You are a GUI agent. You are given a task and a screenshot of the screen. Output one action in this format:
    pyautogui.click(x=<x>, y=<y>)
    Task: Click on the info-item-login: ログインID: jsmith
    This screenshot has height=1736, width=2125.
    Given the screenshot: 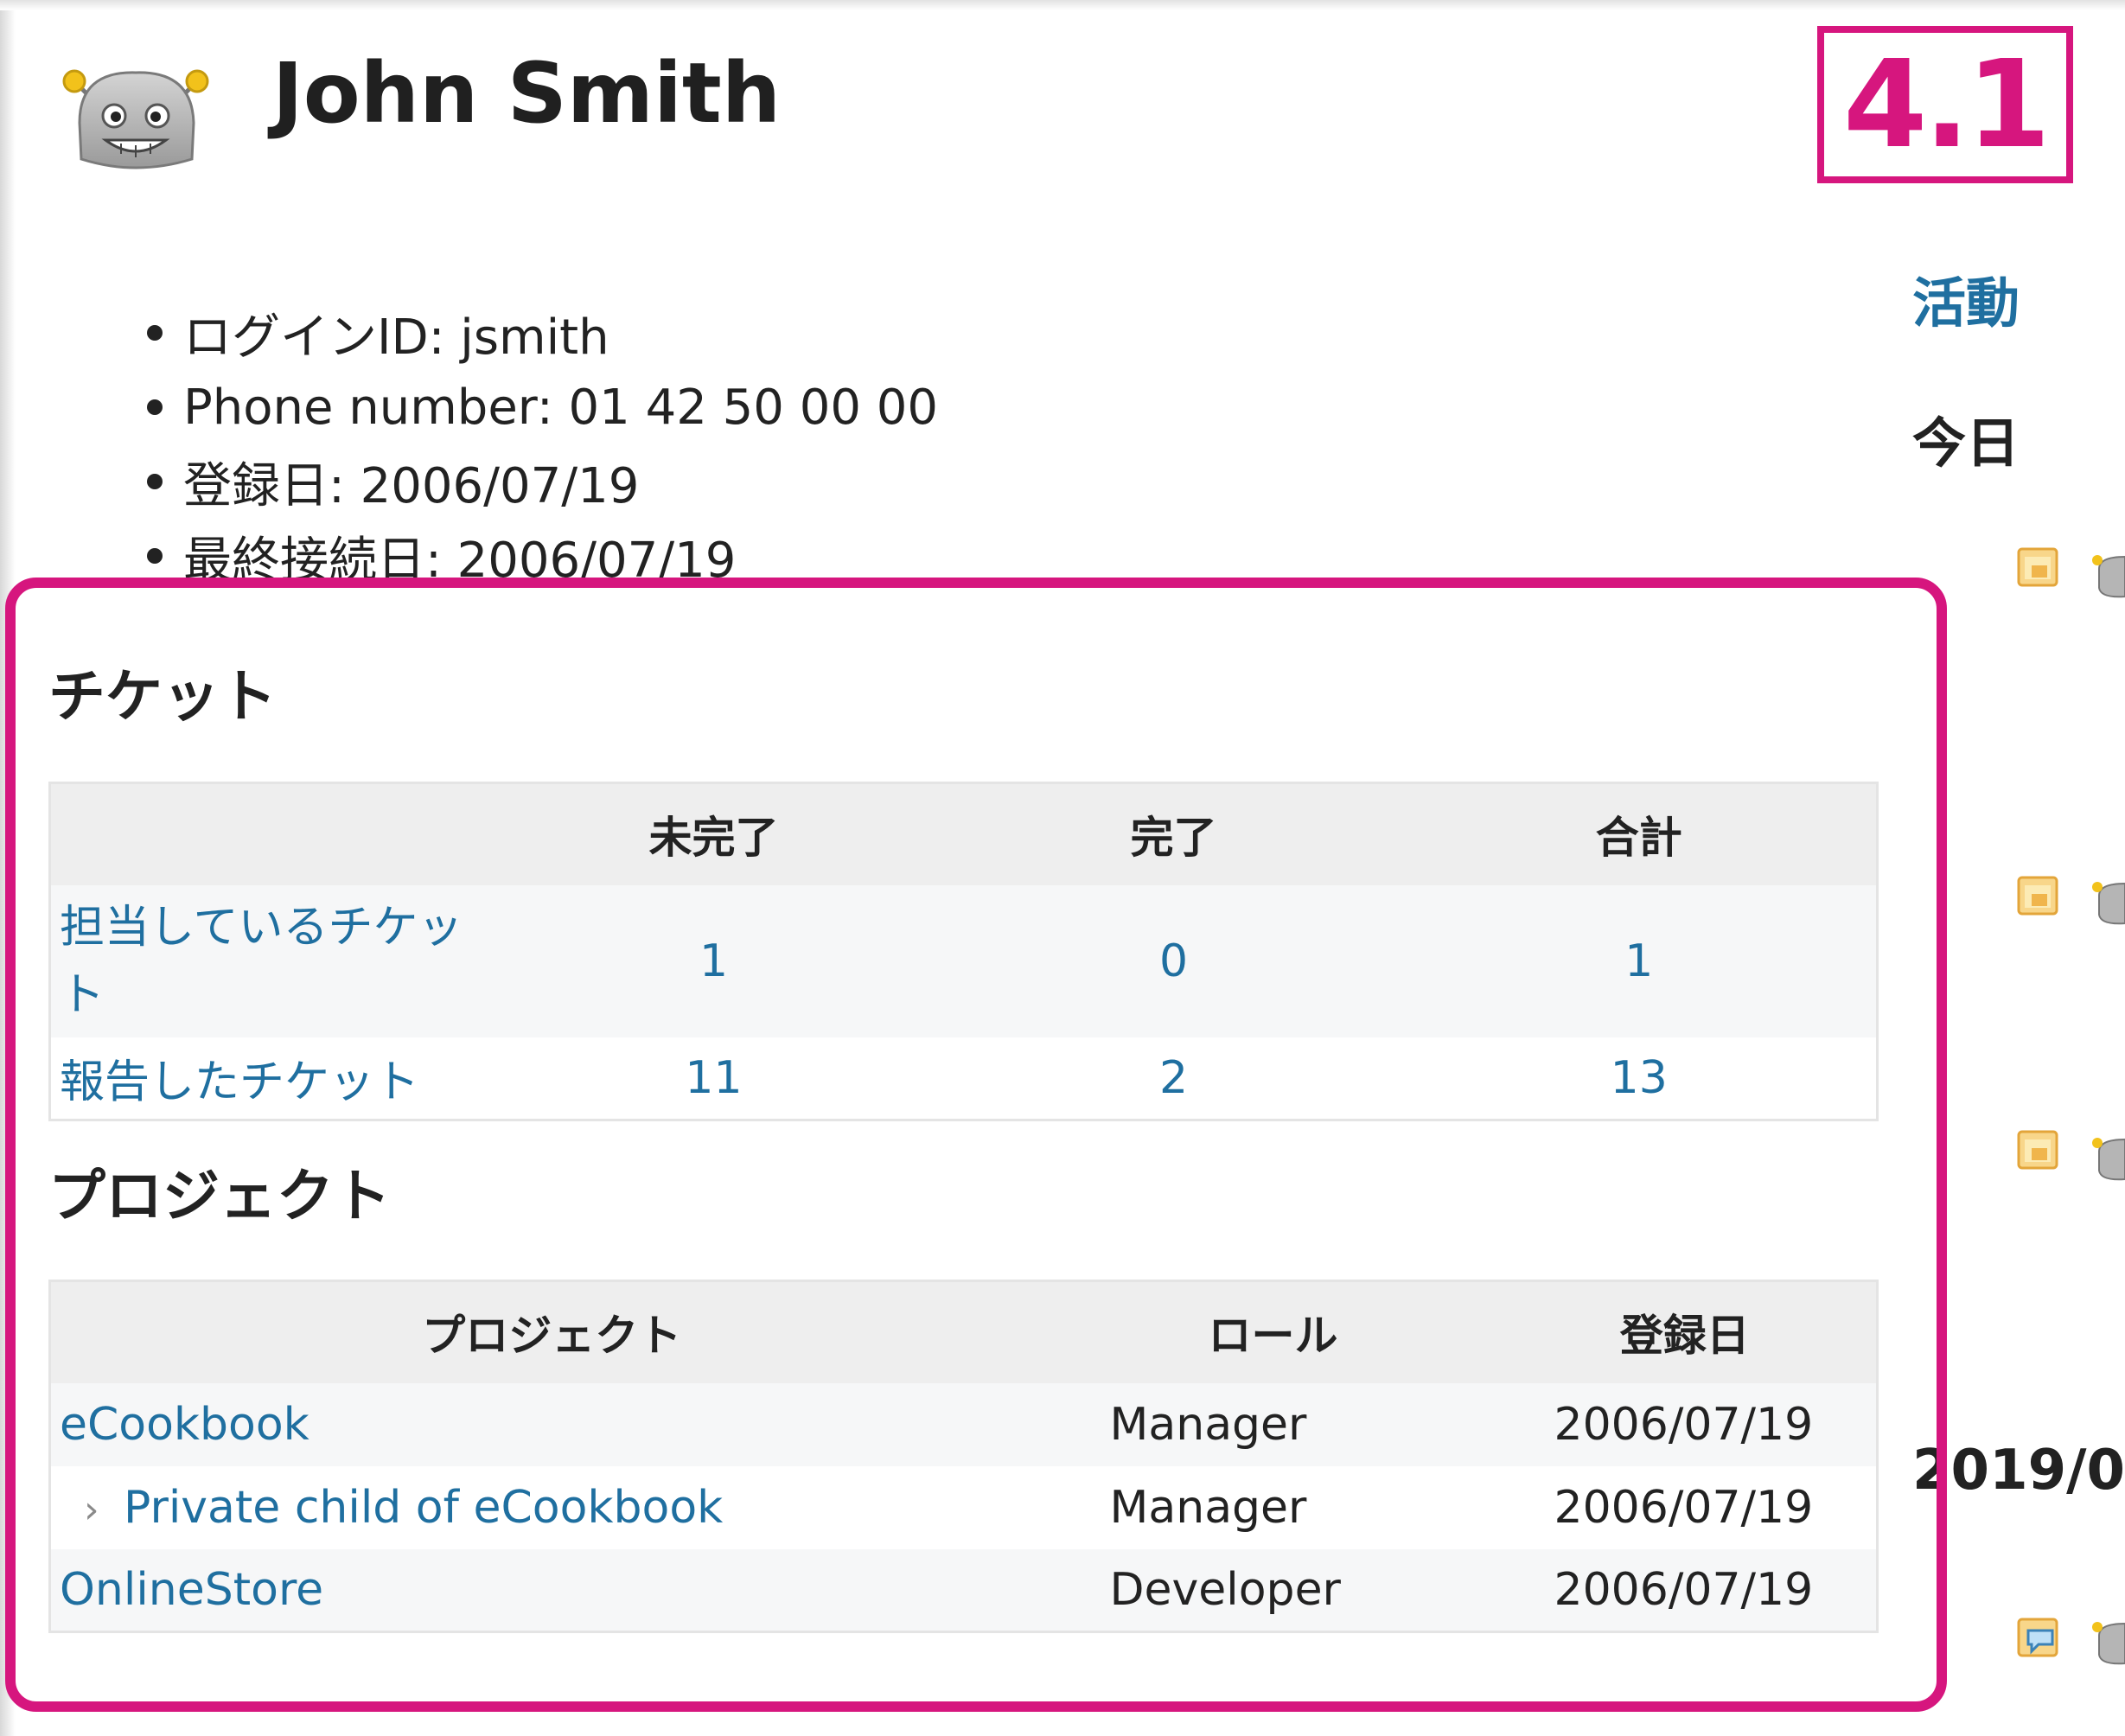 What is the action you would take?
    pyautogui.click(x=542, y=333)
    